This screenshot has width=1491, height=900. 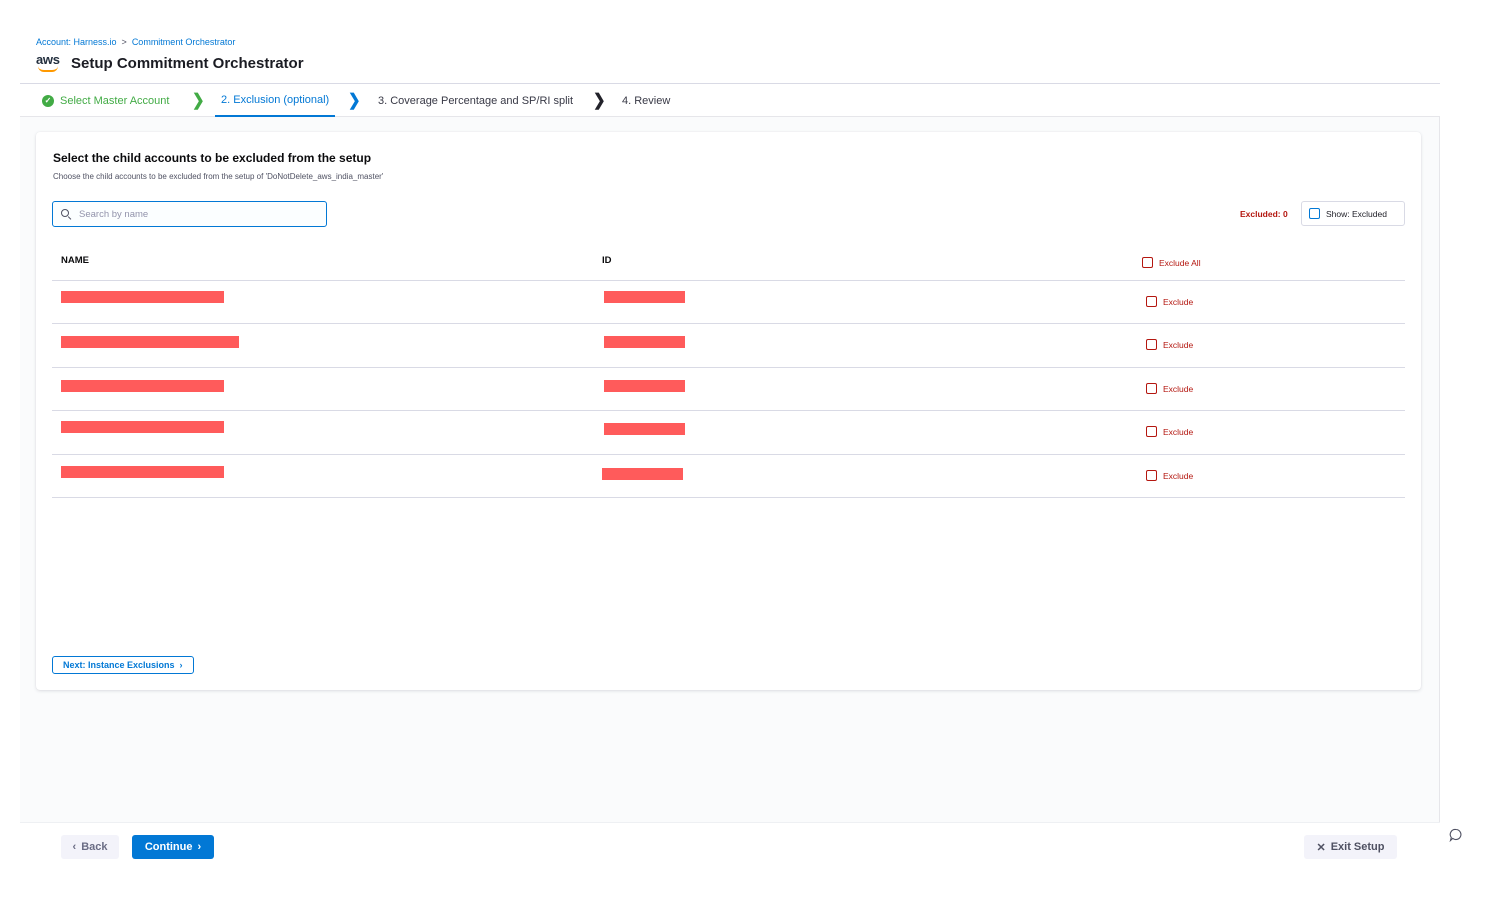 I want to click on back-button: ‹ Back, so click(x=90, y=847).